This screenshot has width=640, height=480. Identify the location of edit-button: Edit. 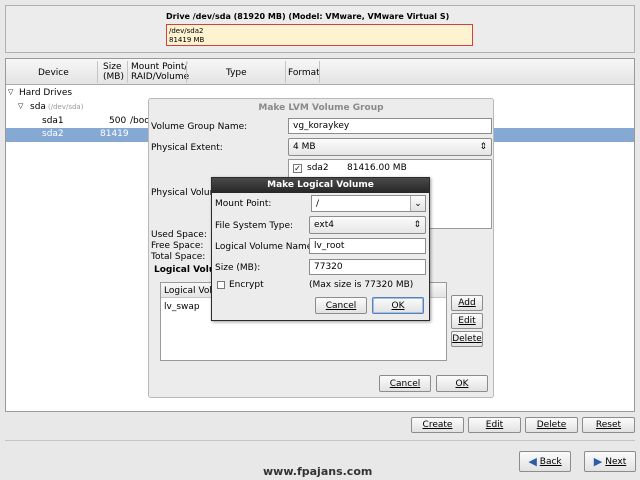
(494, 425).